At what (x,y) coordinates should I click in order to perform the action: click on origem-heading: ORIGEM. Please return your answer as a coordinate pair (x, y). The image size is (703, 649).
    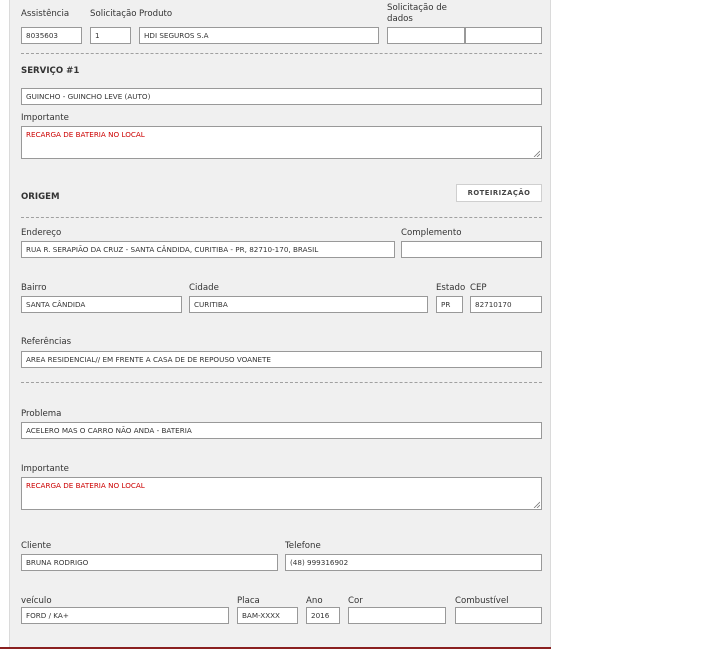
    Looking at the image, I should click on (40, 197).